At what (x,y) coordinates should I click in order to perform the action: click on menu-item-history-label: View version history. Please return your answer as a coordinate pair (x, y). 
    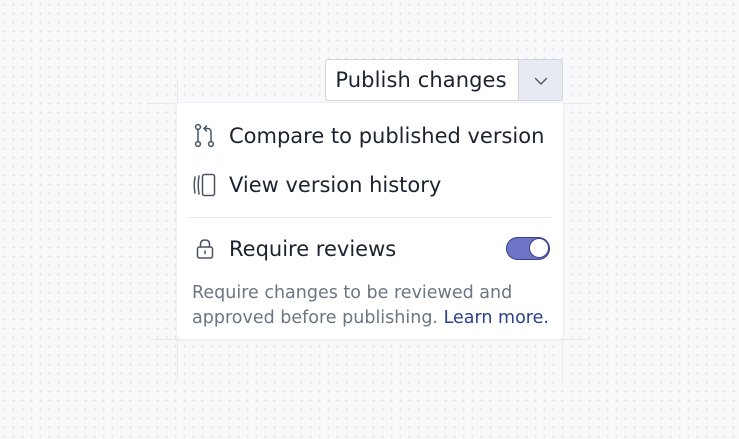
    Looking at the image, I should click on (335, 185).